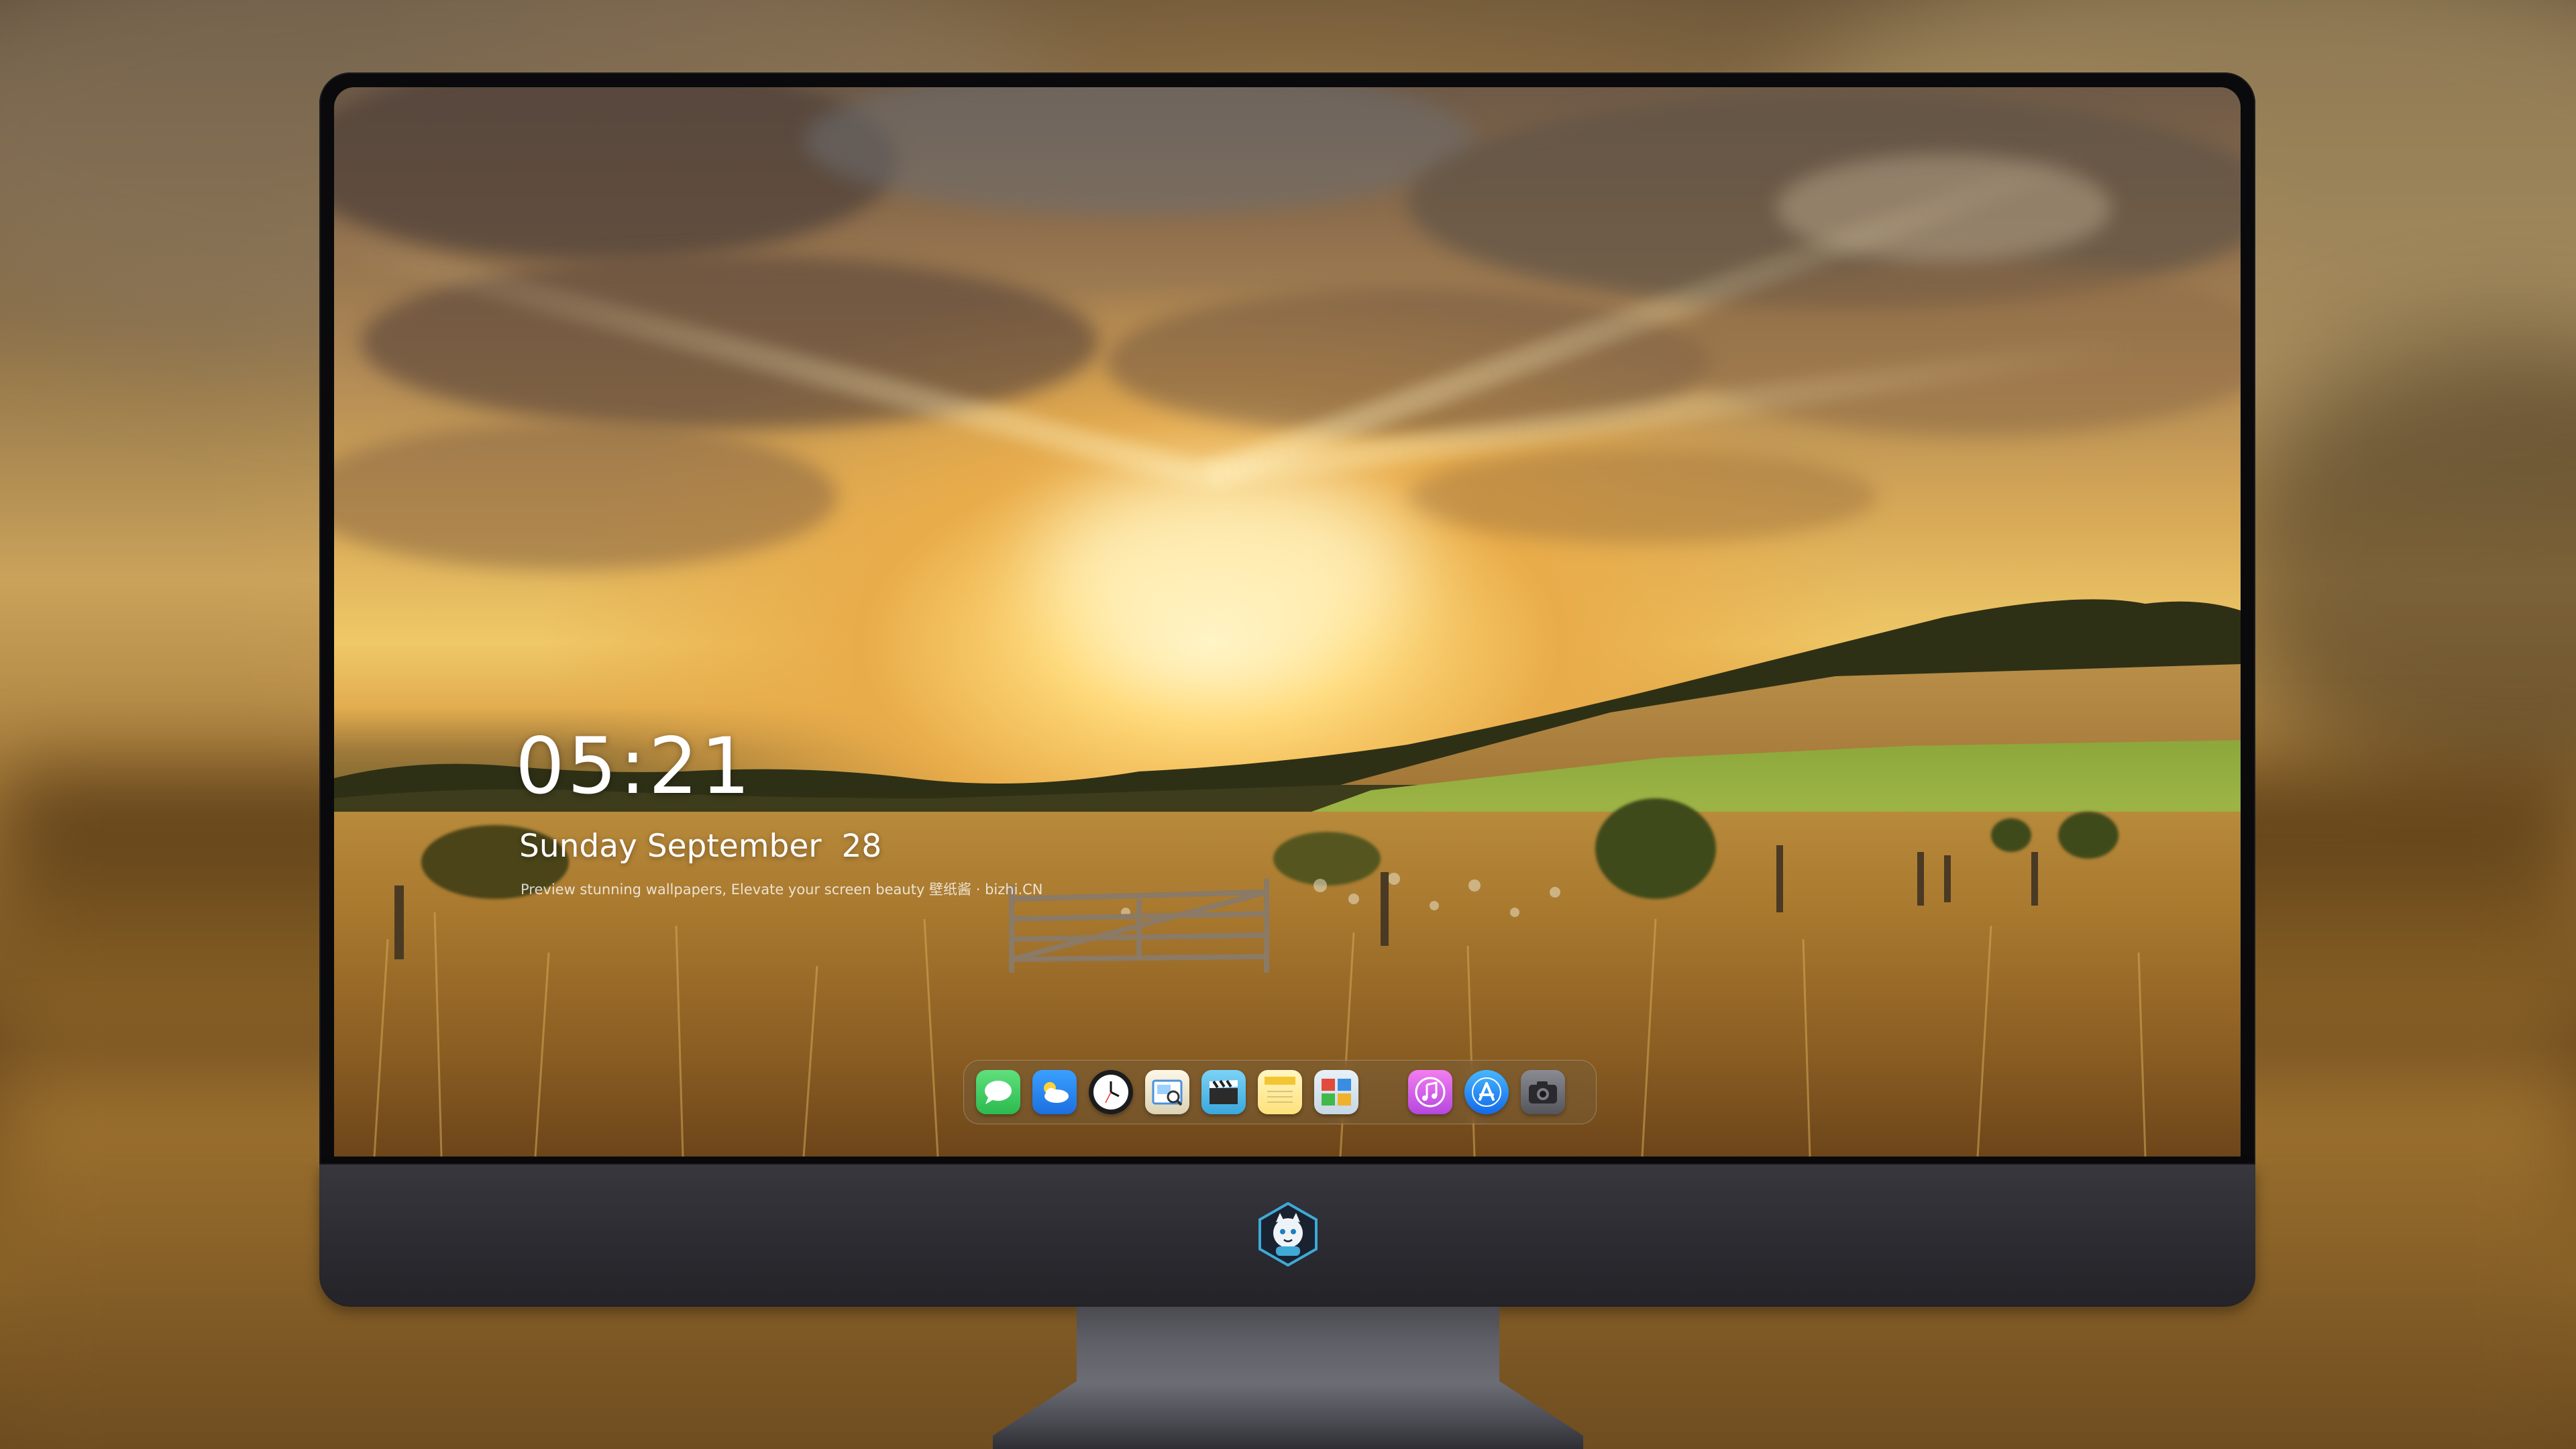 The width and height of the screenshot is (2576, 1449). I want to click on dock-app-app-store, so click(1486, 1092).